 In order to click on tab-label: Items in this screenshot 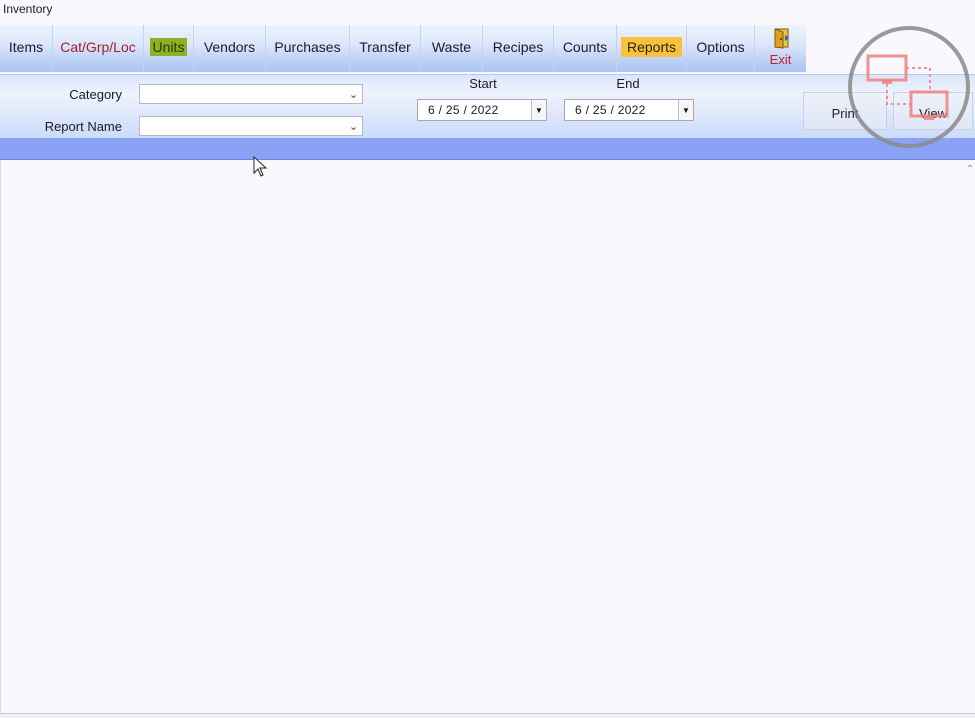, I will do `click(26, 47)`.